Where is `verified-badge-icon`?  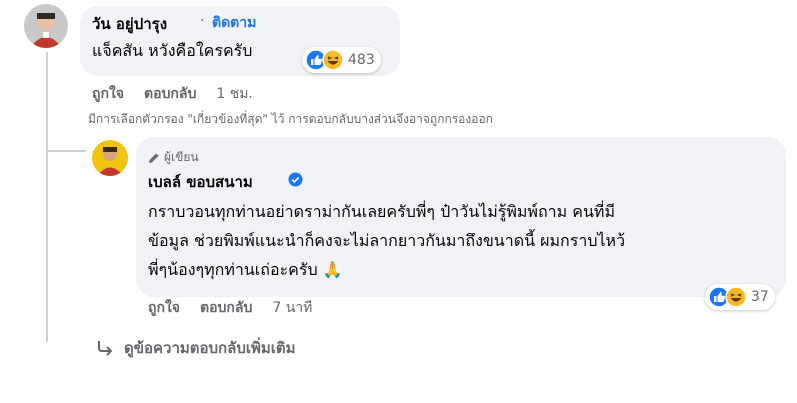
verified-badge-icon is located at coordinates (295, 179).